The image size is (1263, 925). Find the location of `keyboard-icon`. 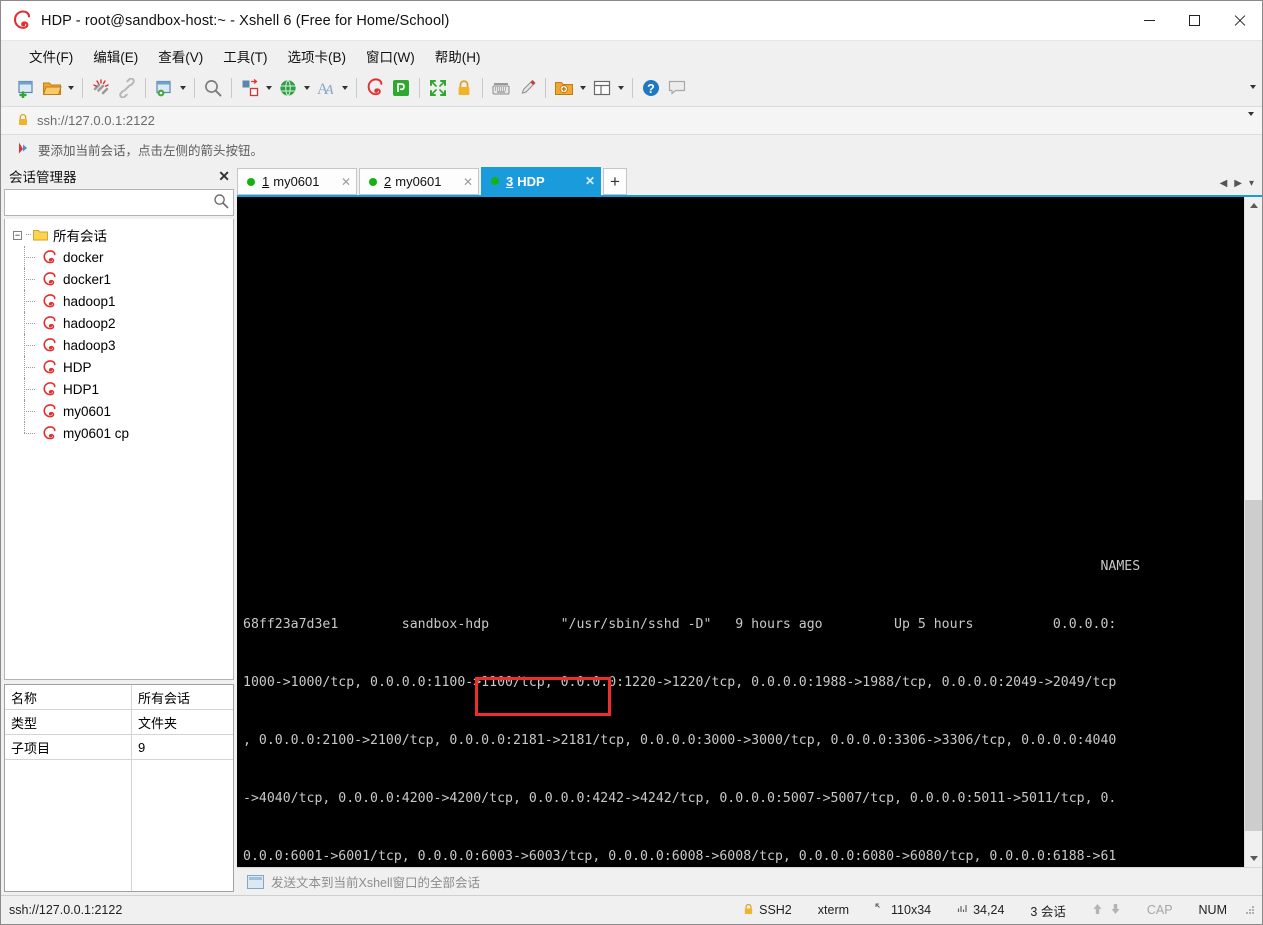

keyboard-icon is located at coordinates (501, 88).